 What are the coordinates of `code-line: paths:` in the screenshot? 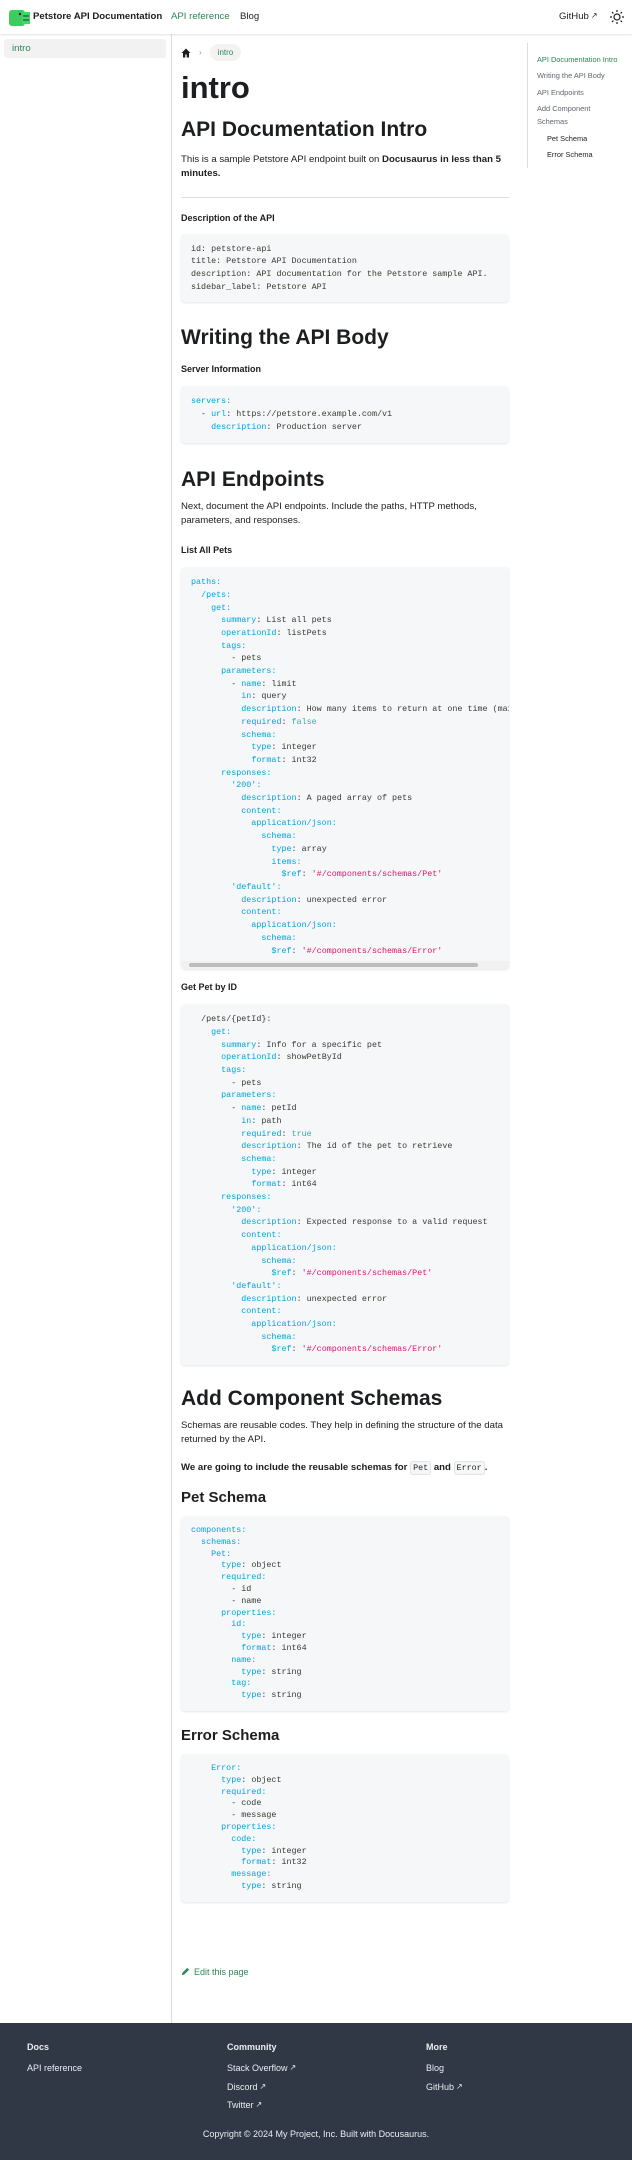 It's located at (206, 582).